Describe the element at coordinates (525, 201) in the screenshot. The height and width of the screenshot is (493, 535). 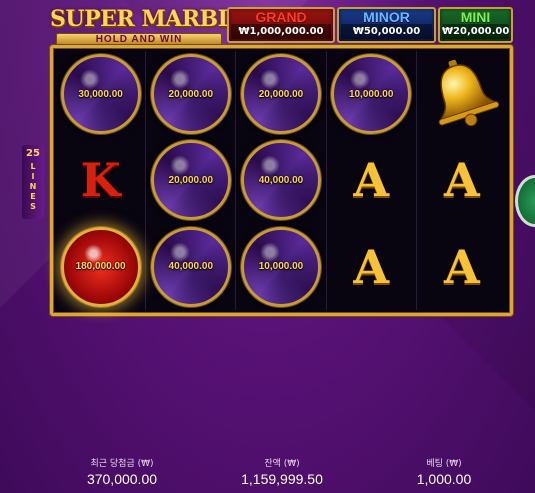
I see `side-menu-button` at that location.